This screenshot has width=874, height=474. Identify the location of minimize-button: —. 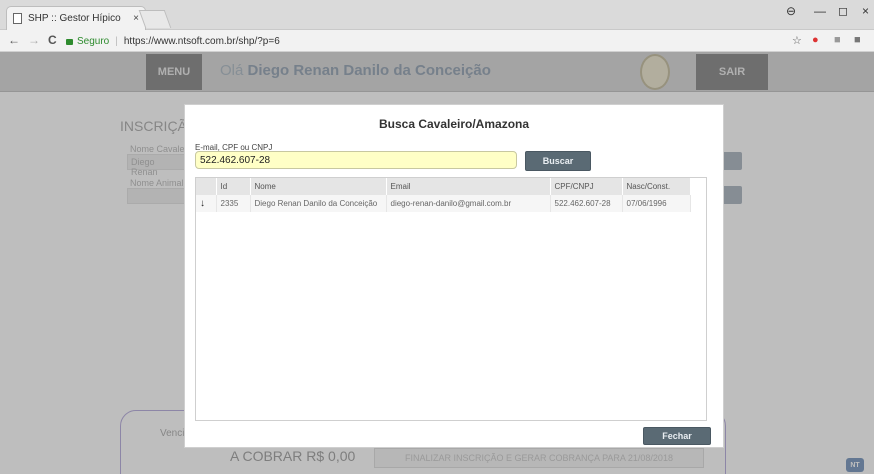
(820, 11).